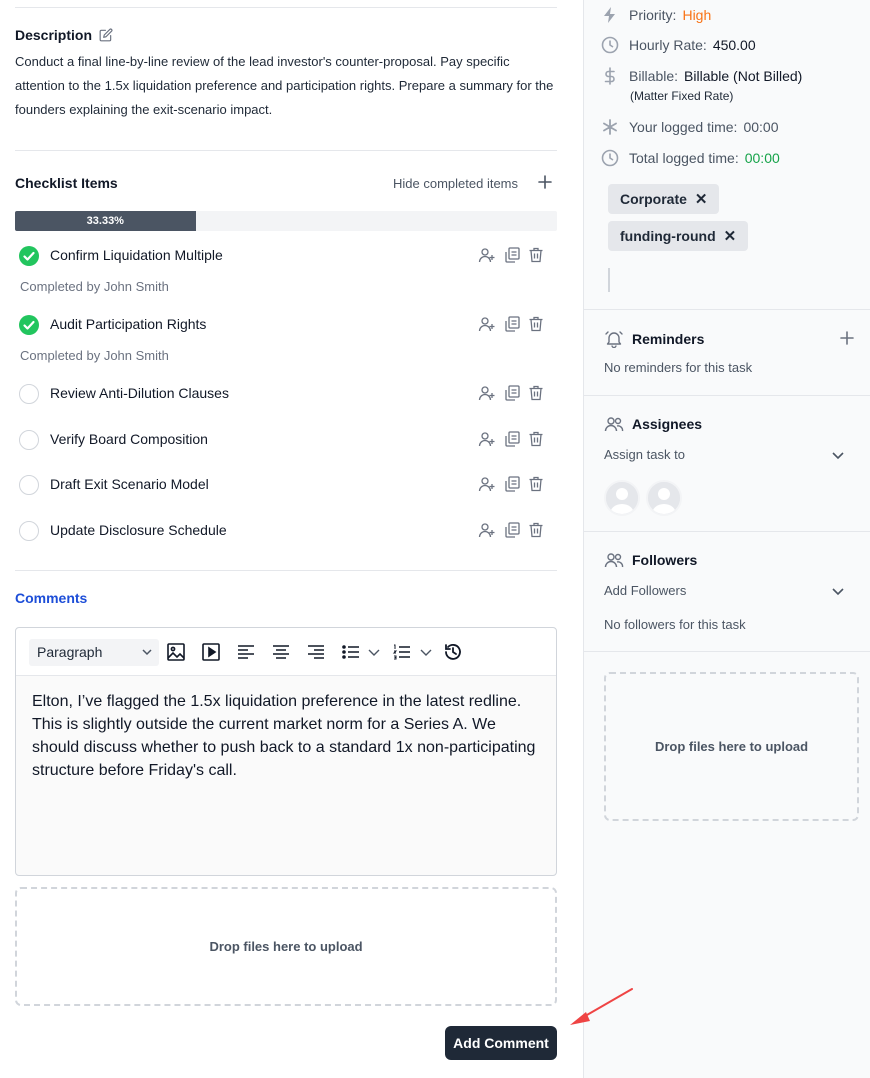 Image resolution: width=870 pixels, height=1078 pixels. Describe the element at coordinates (683, 127) in the screenshot. I see `your-logged-time-label: Your logged time:` at that location.